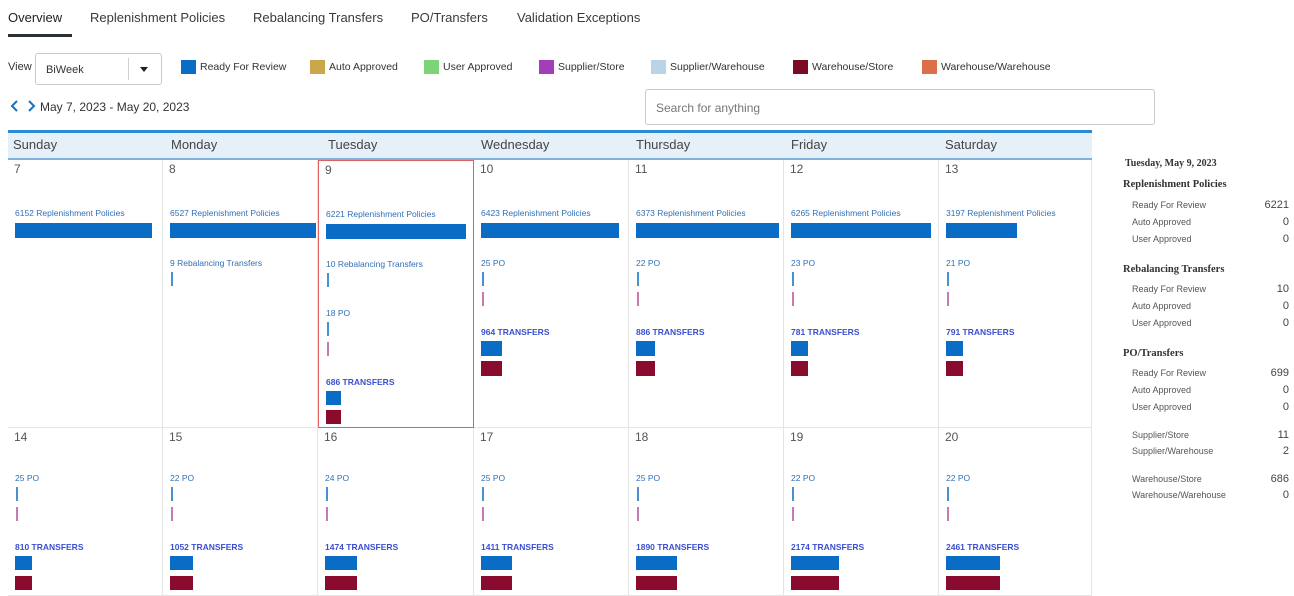 This screenshot has height=596, width=1294. I want to click on panel-row: Ready For Review 6221, so click(1210, 206).